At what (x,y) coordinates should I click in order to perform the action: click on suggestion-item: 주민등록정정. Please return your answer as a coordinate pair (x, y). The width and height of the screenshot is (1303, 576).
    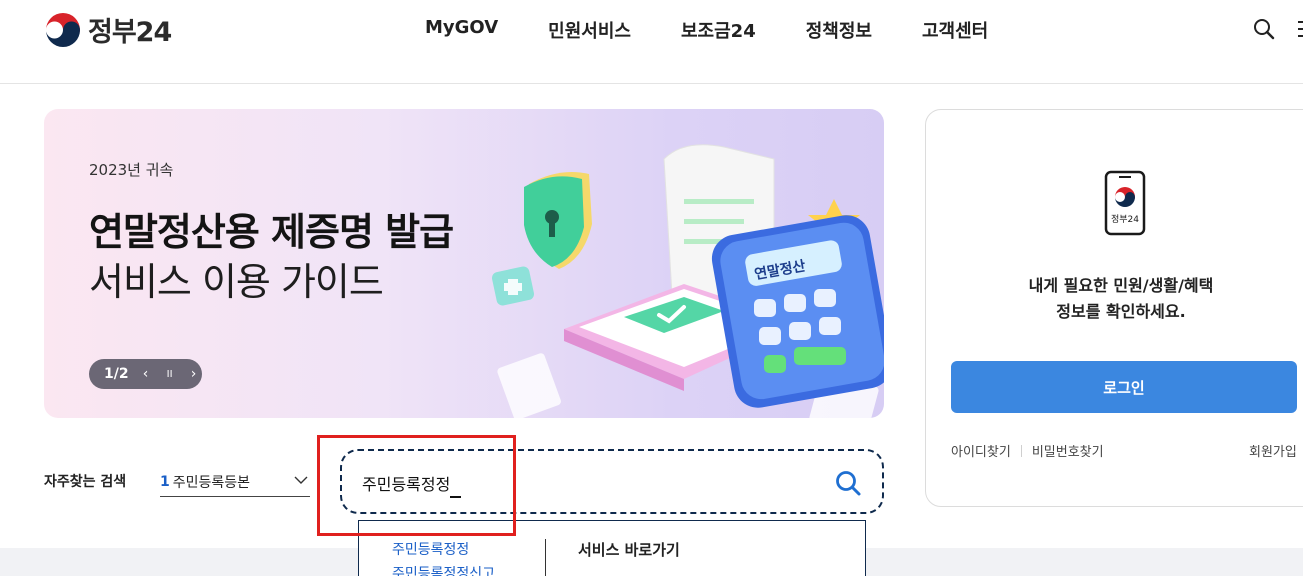
    Looking at the image, I should click on (430, 549).